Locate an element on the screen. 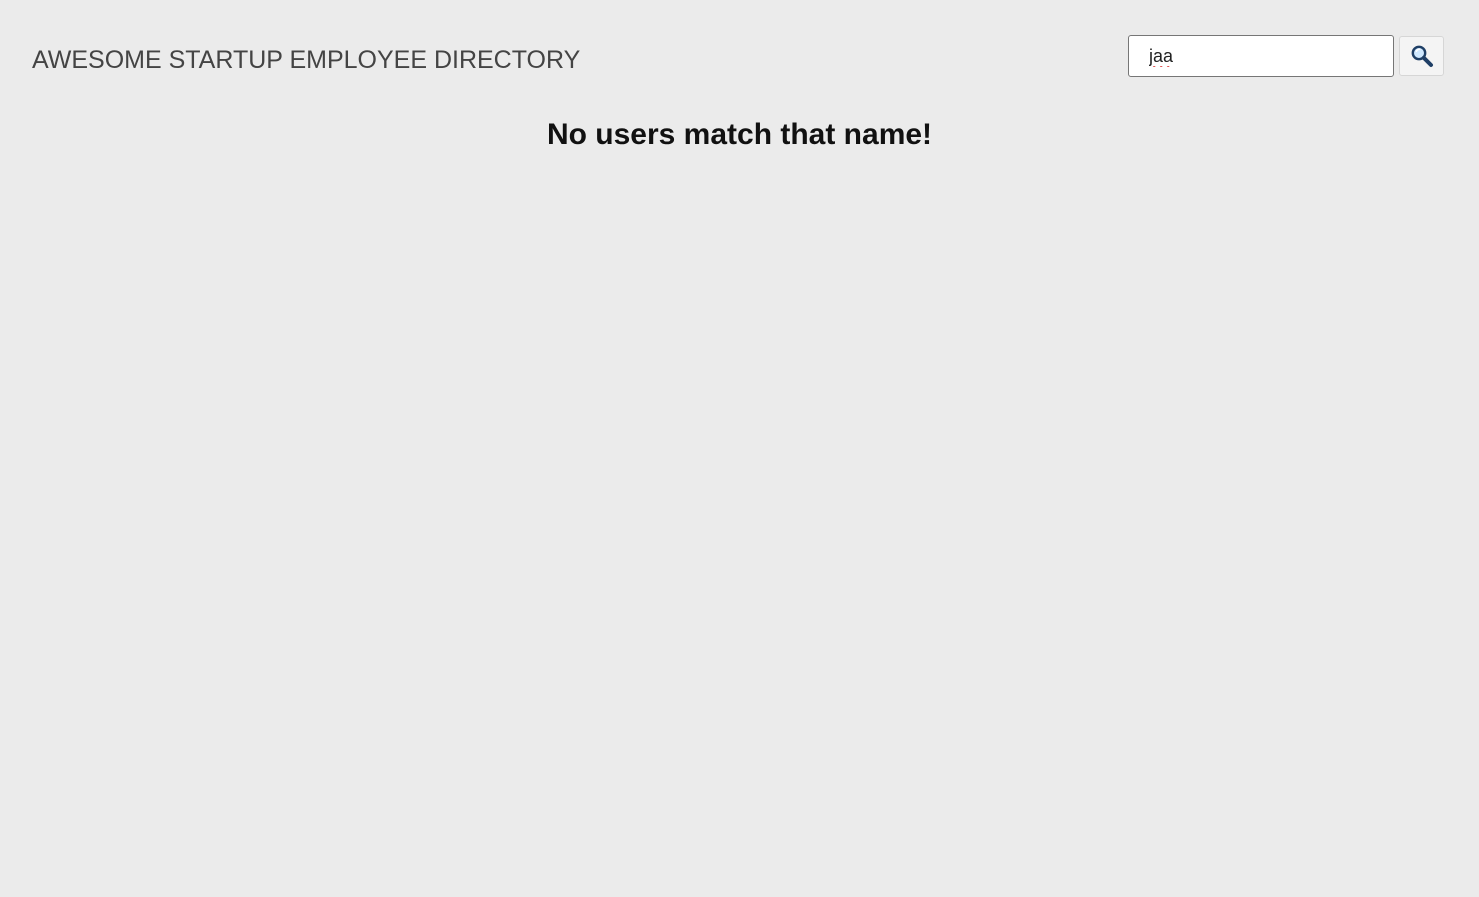 This screenshot has height=897, width=1479. search-form is located at coordinates (1286, 56).